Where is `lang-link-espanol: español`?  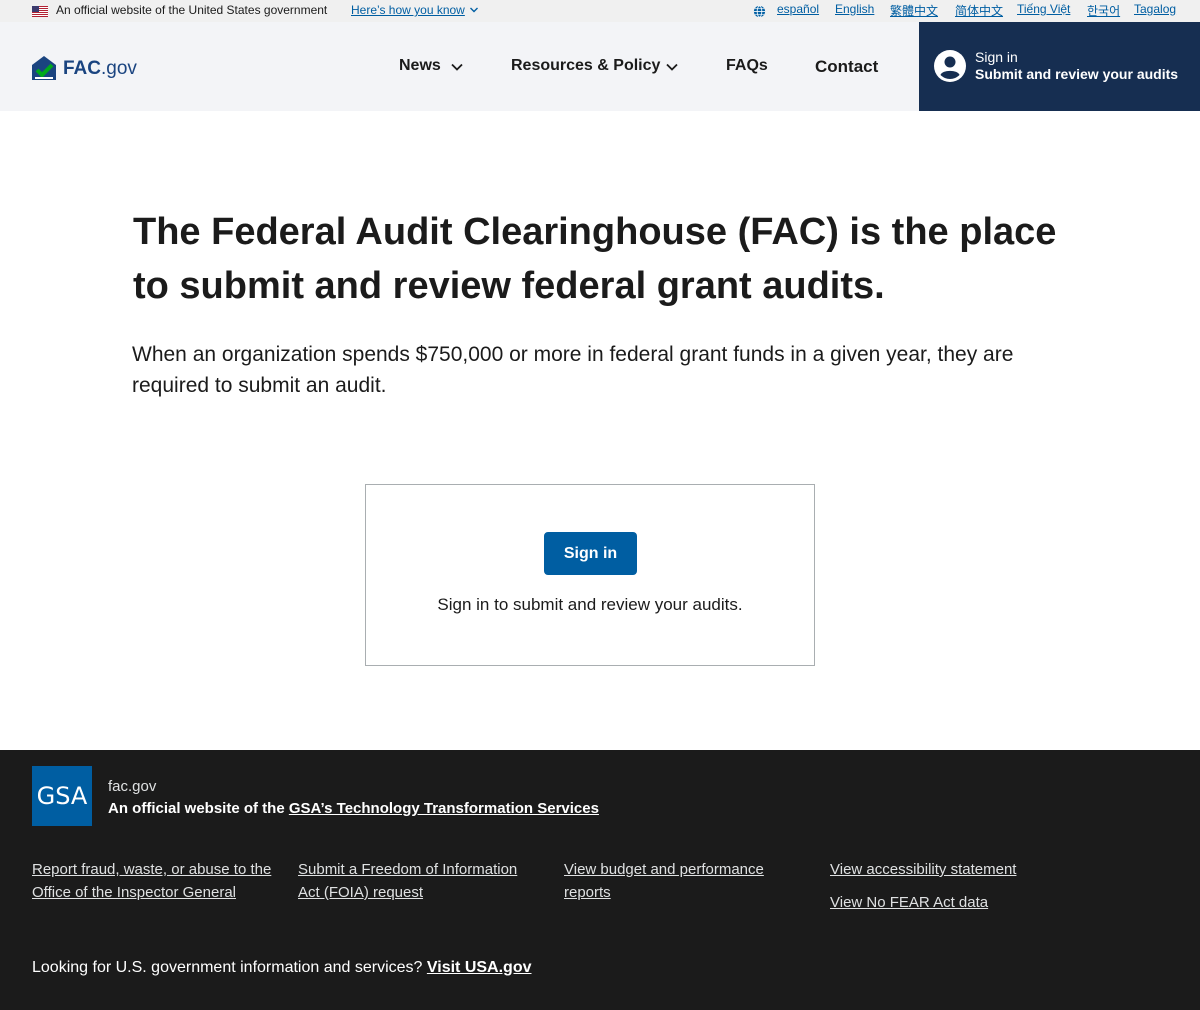
lang-link-espanol: español is located at coordinates (798, 9).